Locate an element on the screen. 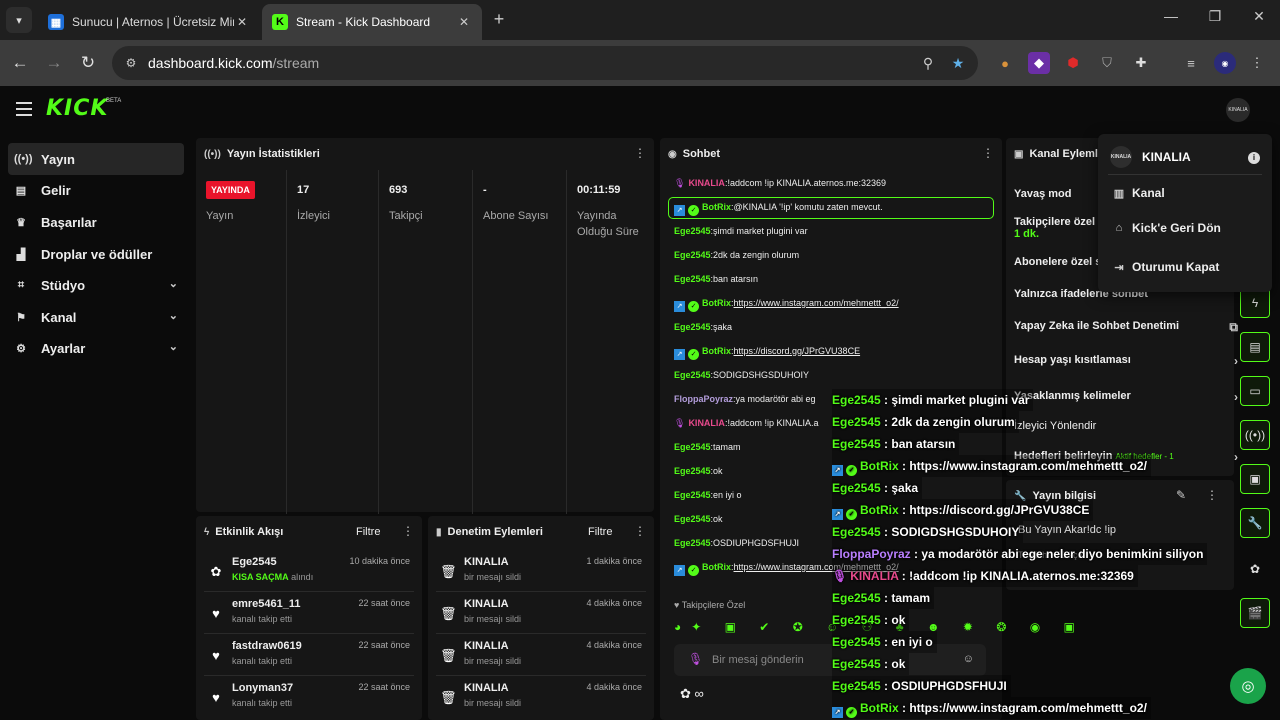 This screenshot has width=1280, height=720. chat-tool: ▭ is located at coordinates (1255, 391).